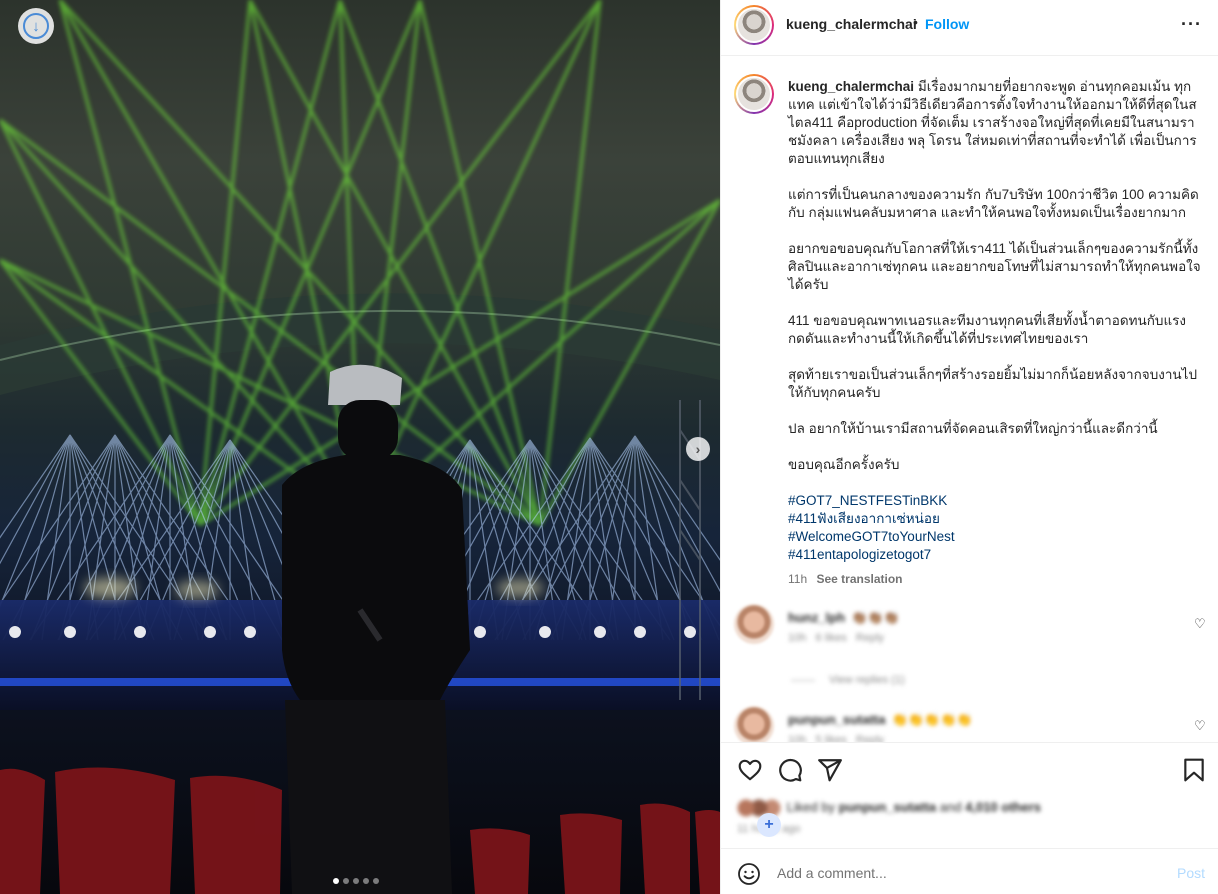  Describe the element at coordinates (848, 680) in the screenshot. I see `view-replies-button: View replies (1)` at that location.